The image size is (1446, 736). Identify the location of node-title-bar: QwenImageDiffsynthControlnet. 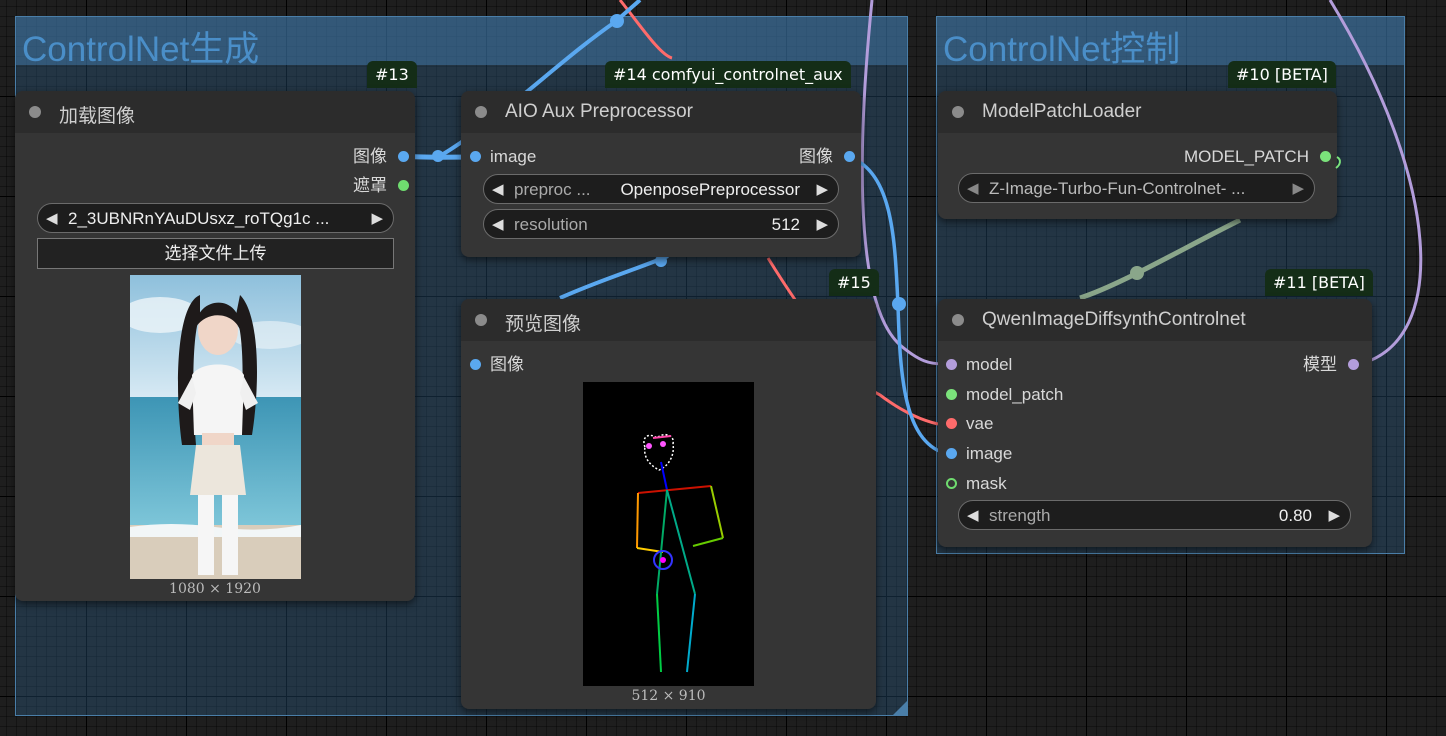
(1155, 320).